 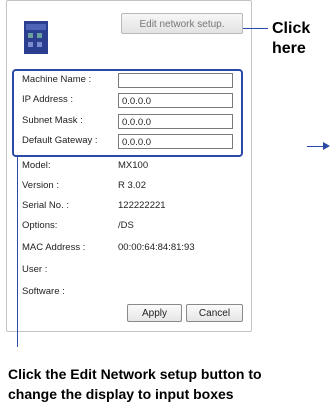 What do you see at coordinates (35, 269) in the screenshot?
I see `user-label: User :` at bounding box center [35, 269].